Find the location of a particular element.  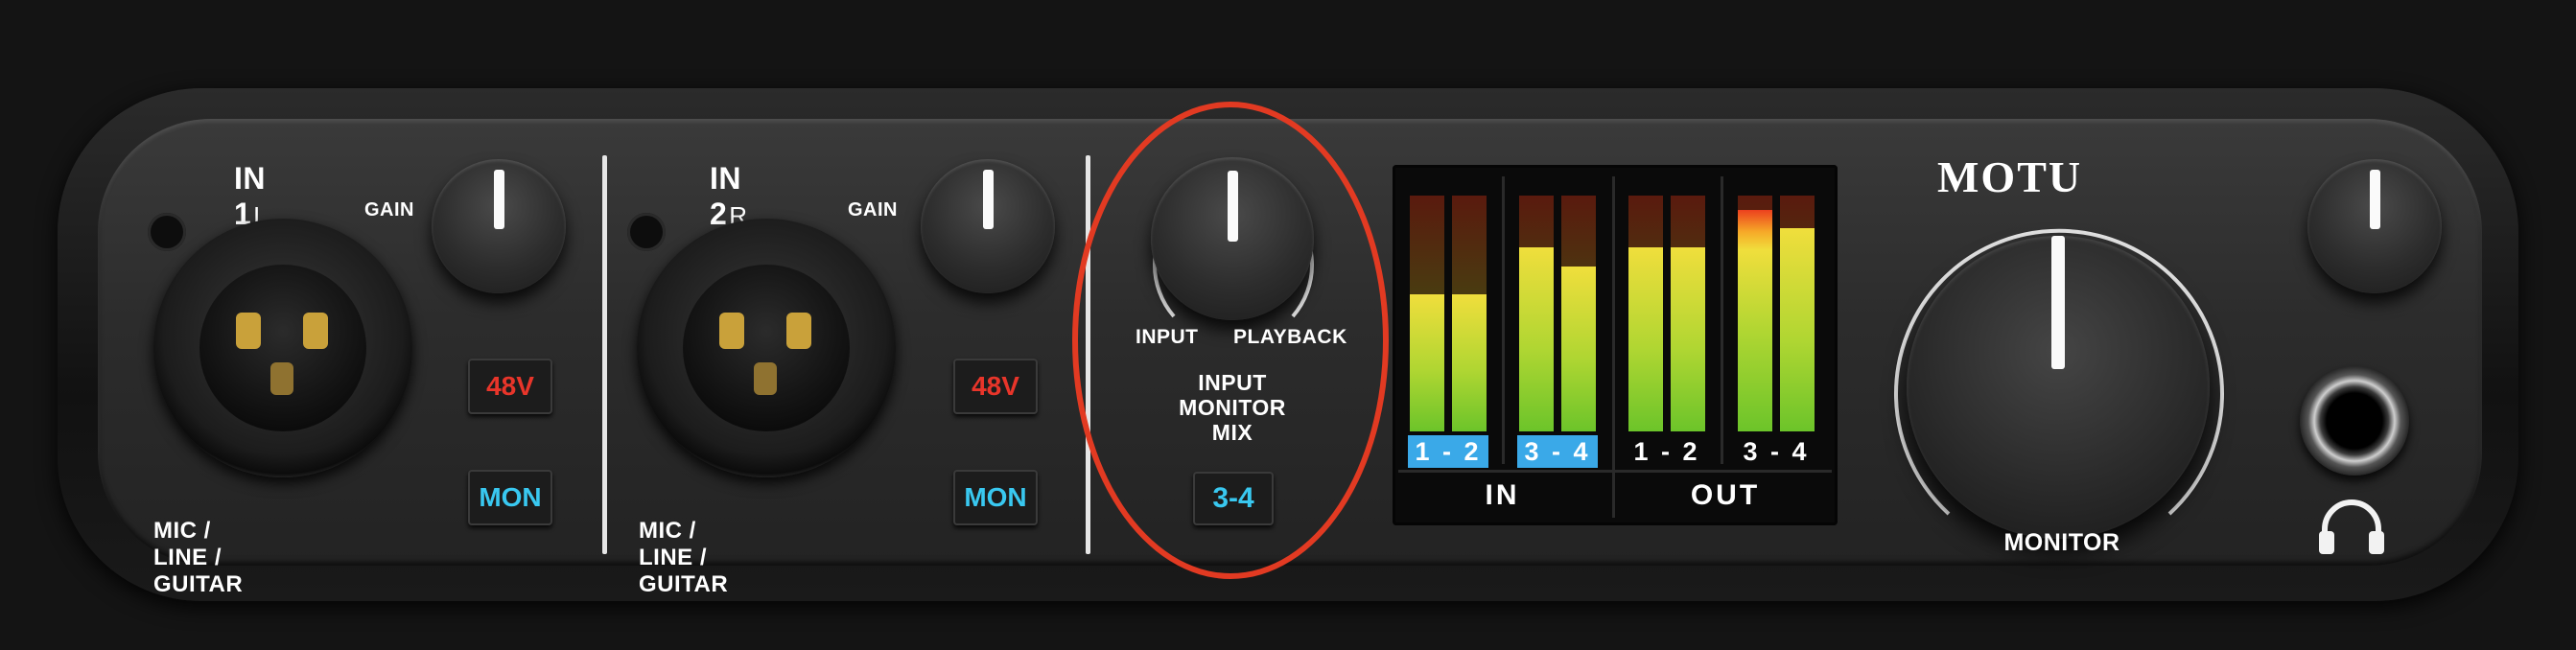

headphones-icon is located at coordinates (2351, 526).